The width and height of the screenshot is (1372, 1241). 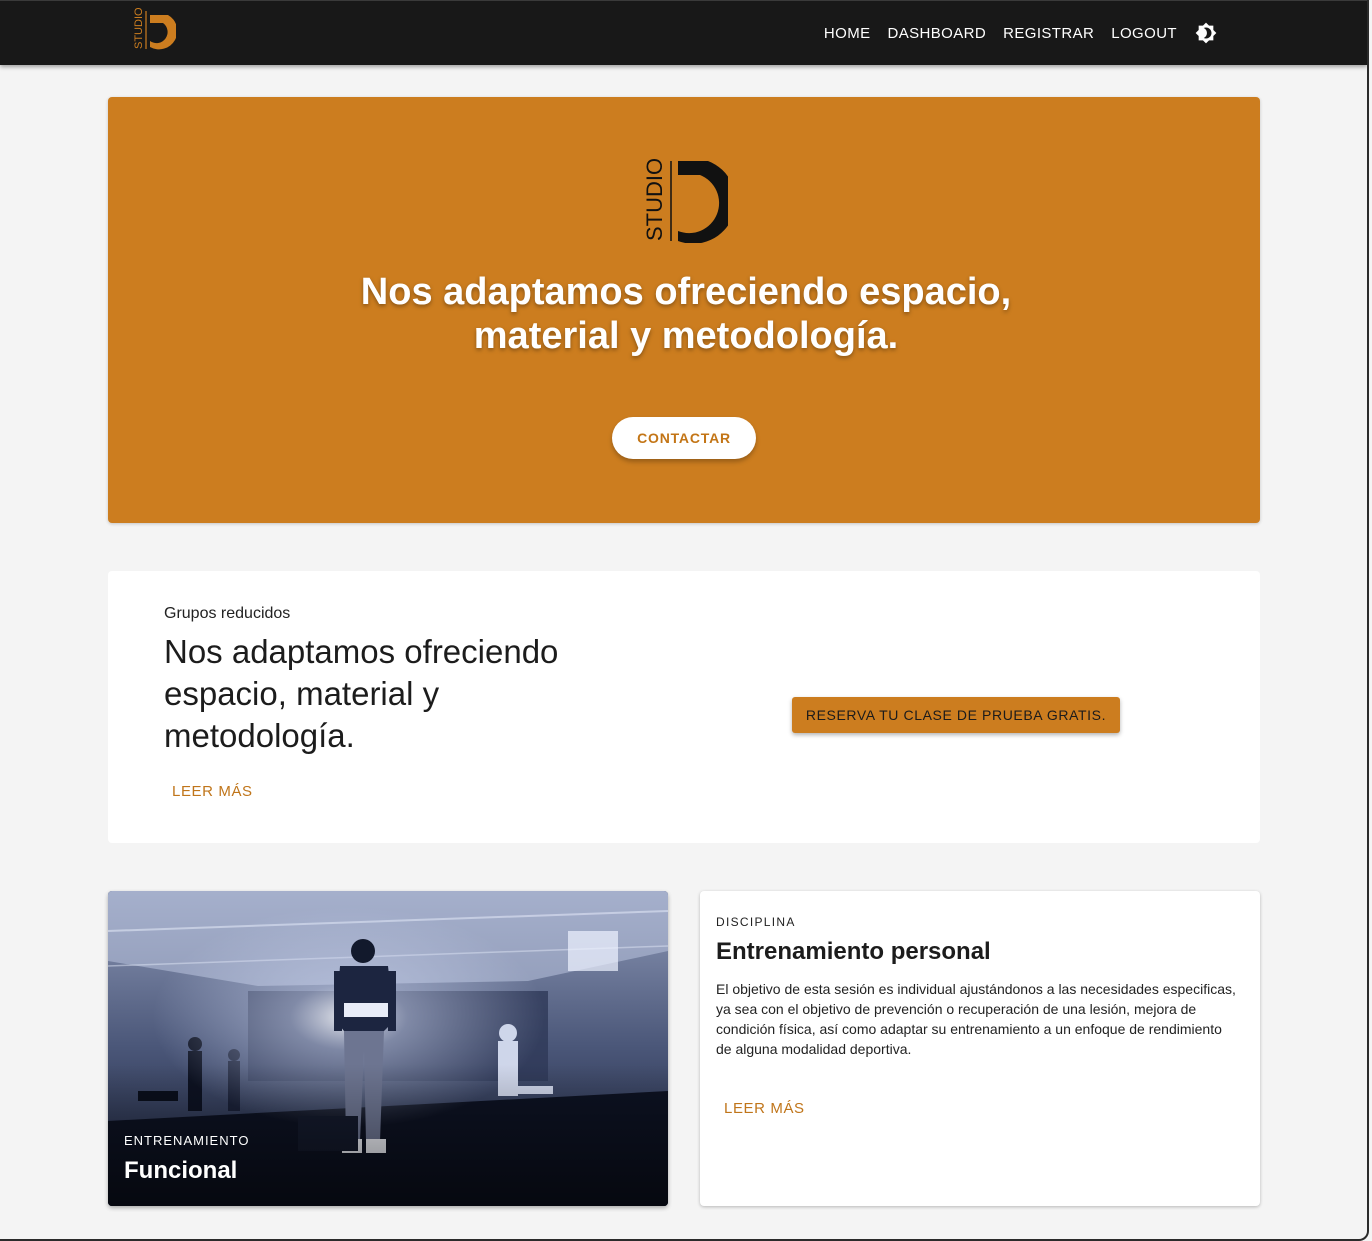 What do you see at coordinates (956, 715) in the screenshot?
I see `free-trial-button: RESERVA TU CLASE DE PRUEBA GRATIS.` at bounding box center [956, 715].